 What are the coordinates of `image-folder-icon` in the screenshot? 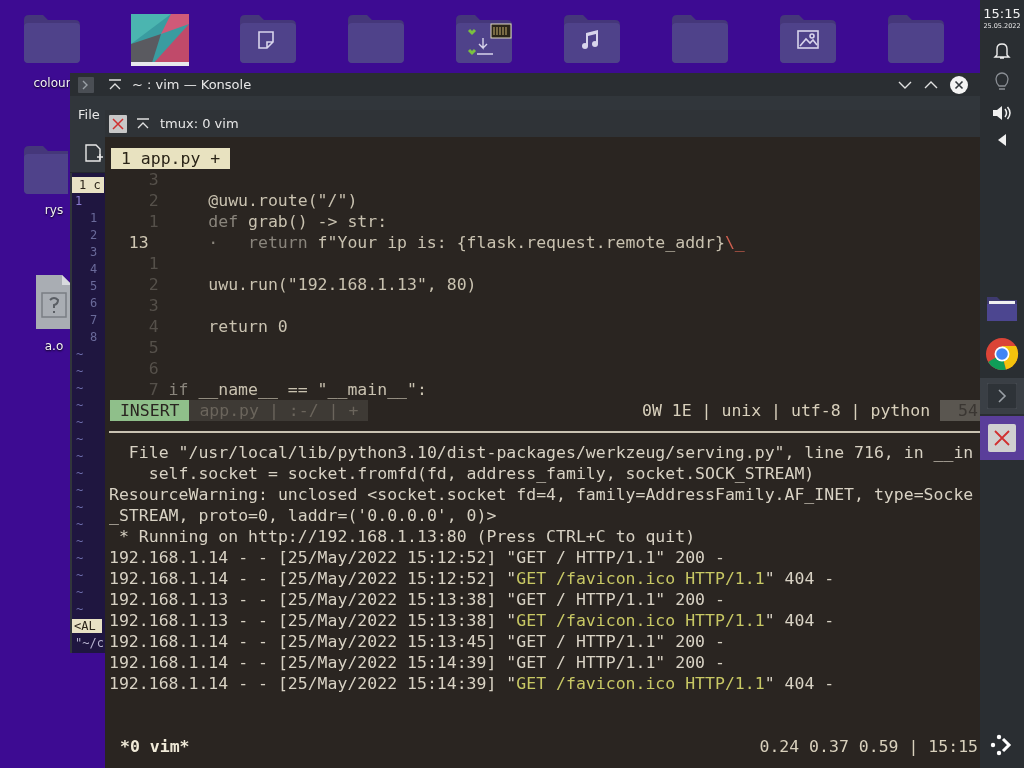 It's located at (808, 39).